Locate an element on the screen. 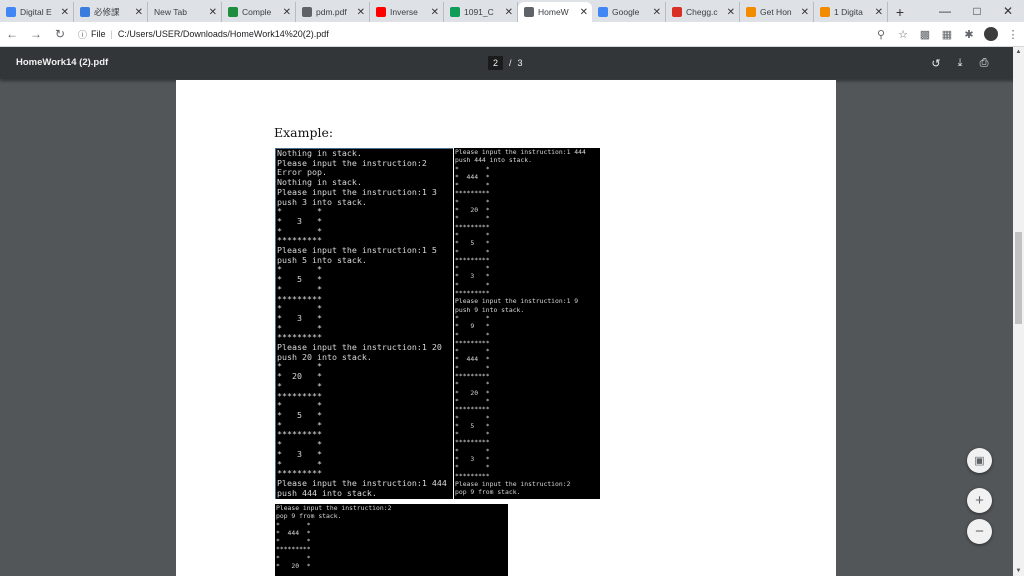 This screenshot has width=1024, height=576. forward-icon: → is located at coordinates (36, 34).